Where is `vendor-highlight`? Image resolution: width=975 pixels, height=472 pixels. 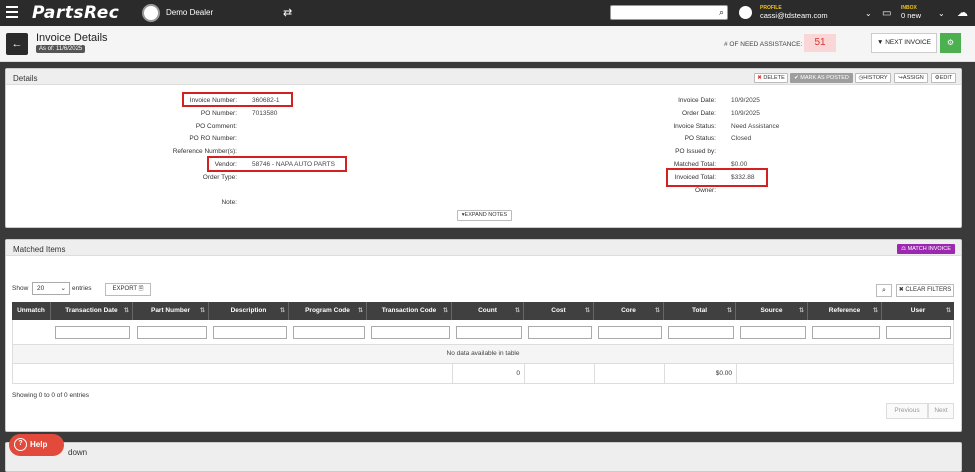
vendor-highlight is located at coordinates (277, 164).